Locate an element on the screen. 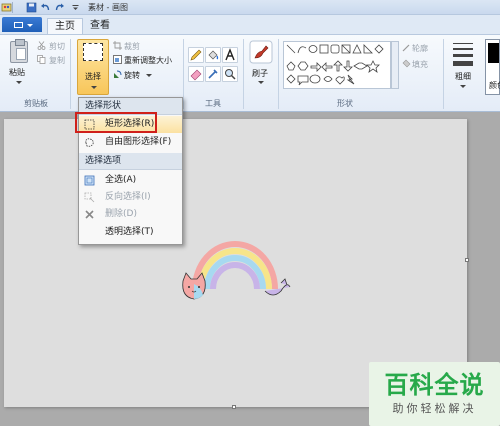 The width and height of the screenshot is (500, 426). tab-home: 主页 is located at coordinates (65, 26).